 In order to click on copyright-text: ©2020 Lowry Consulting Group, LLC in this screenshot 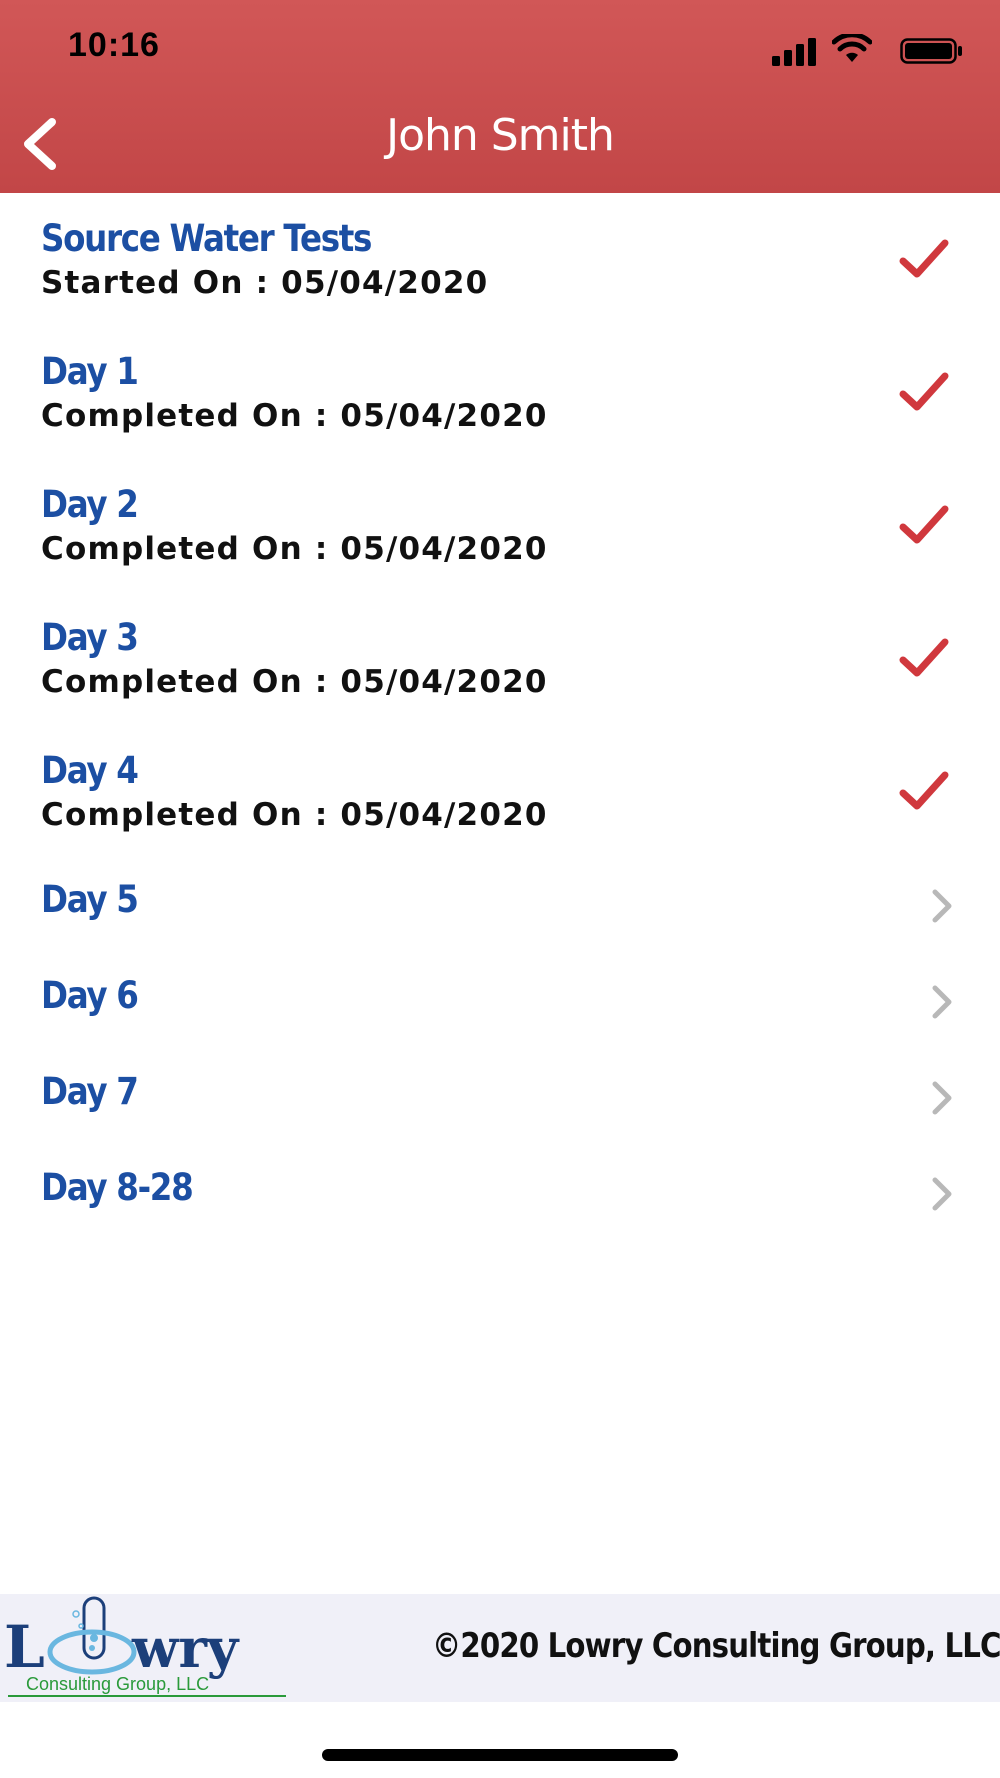, I will do `click(716, 1646)`.